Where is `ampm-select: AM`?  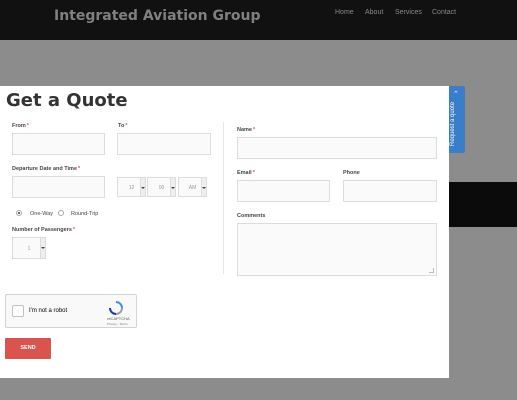
ampm-select: AM is located at coordinates (192, 187).